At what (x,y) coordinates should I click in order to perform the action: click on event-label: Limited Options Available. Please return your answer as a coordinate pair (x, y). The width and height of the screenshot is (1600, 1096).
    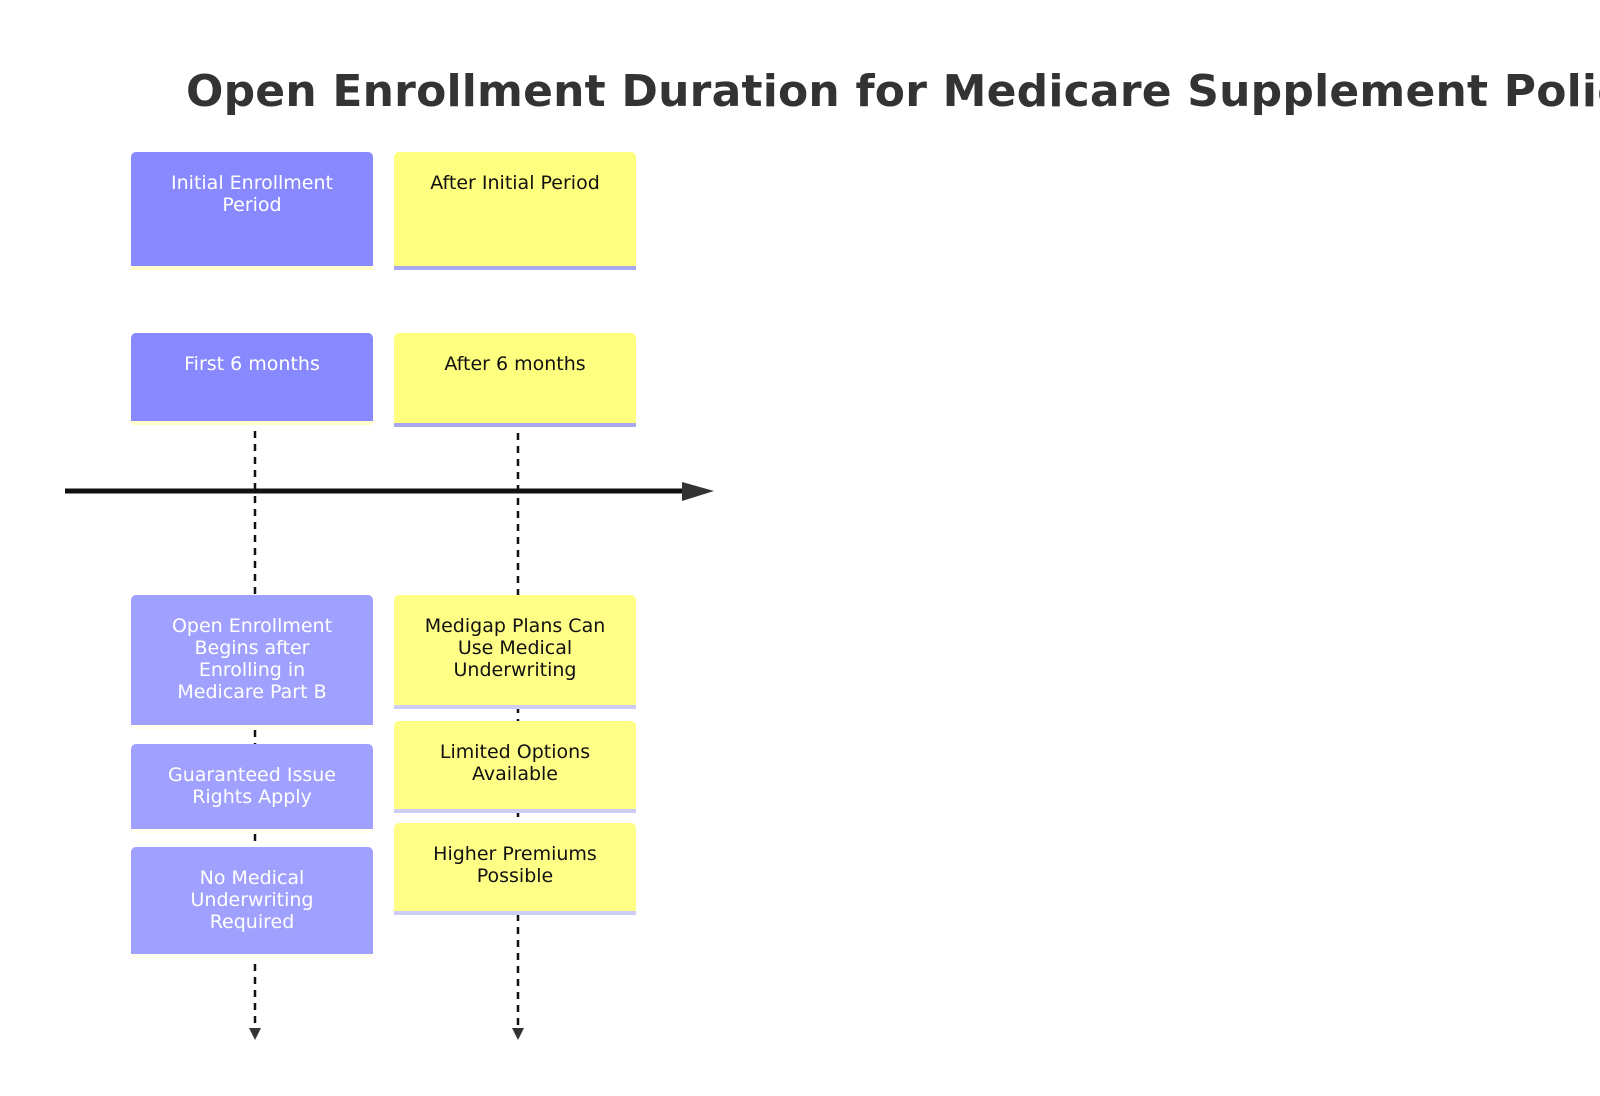
    Looking at the image, I should click on (515, 763).